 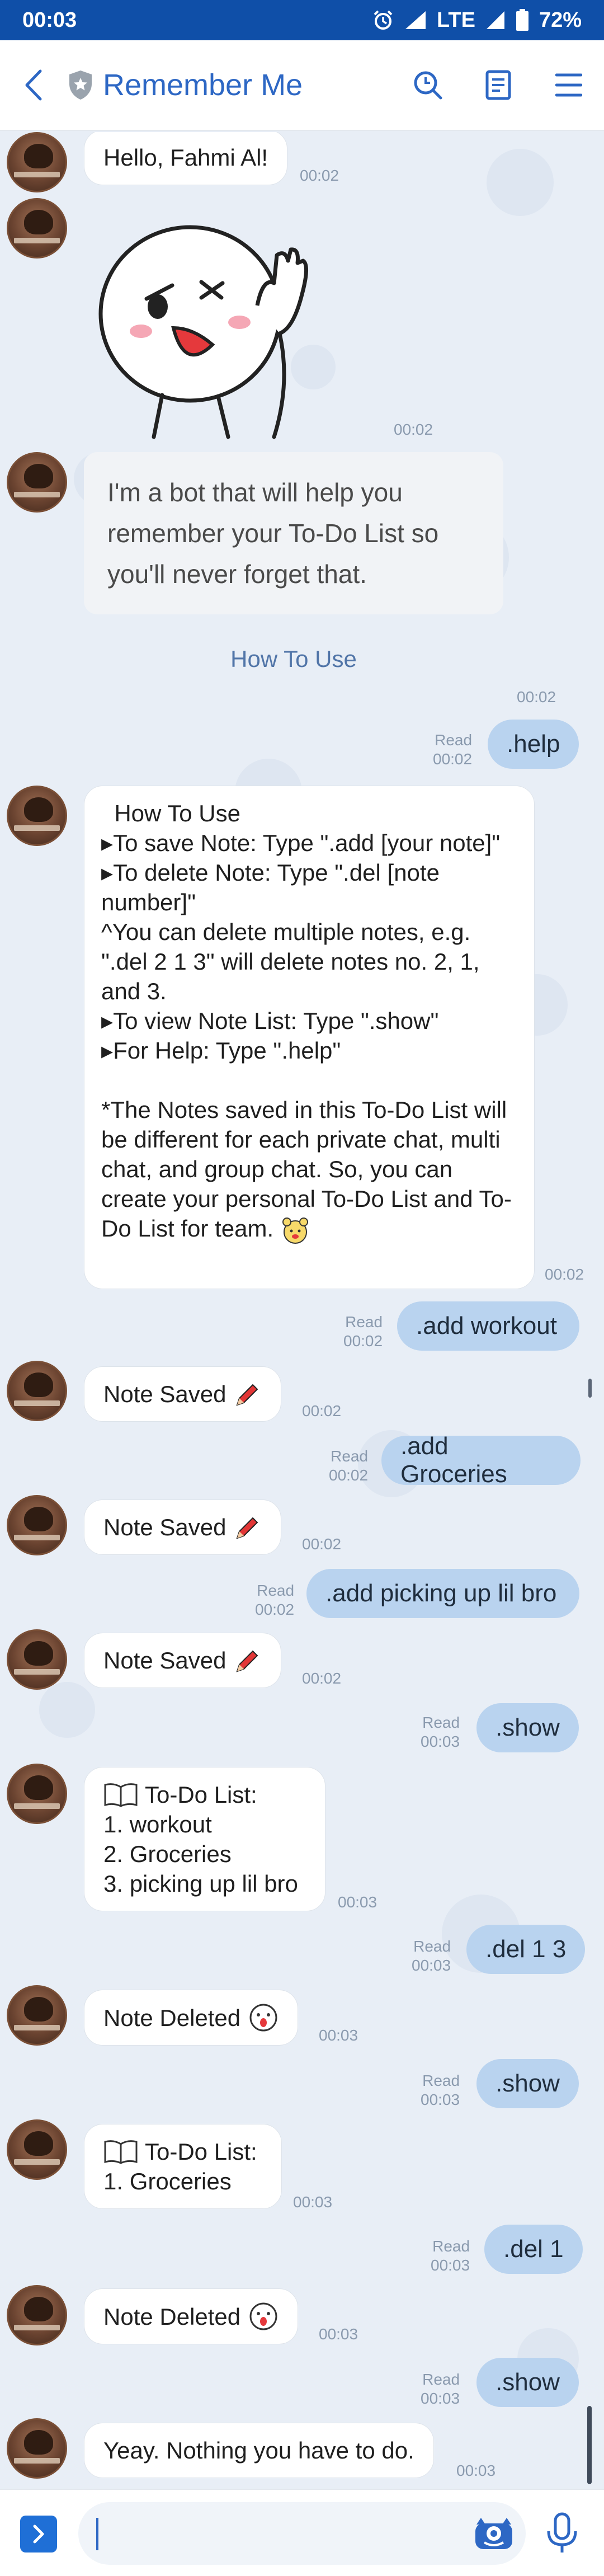 I want to click on signal-icon, so click(x=415, y=20).